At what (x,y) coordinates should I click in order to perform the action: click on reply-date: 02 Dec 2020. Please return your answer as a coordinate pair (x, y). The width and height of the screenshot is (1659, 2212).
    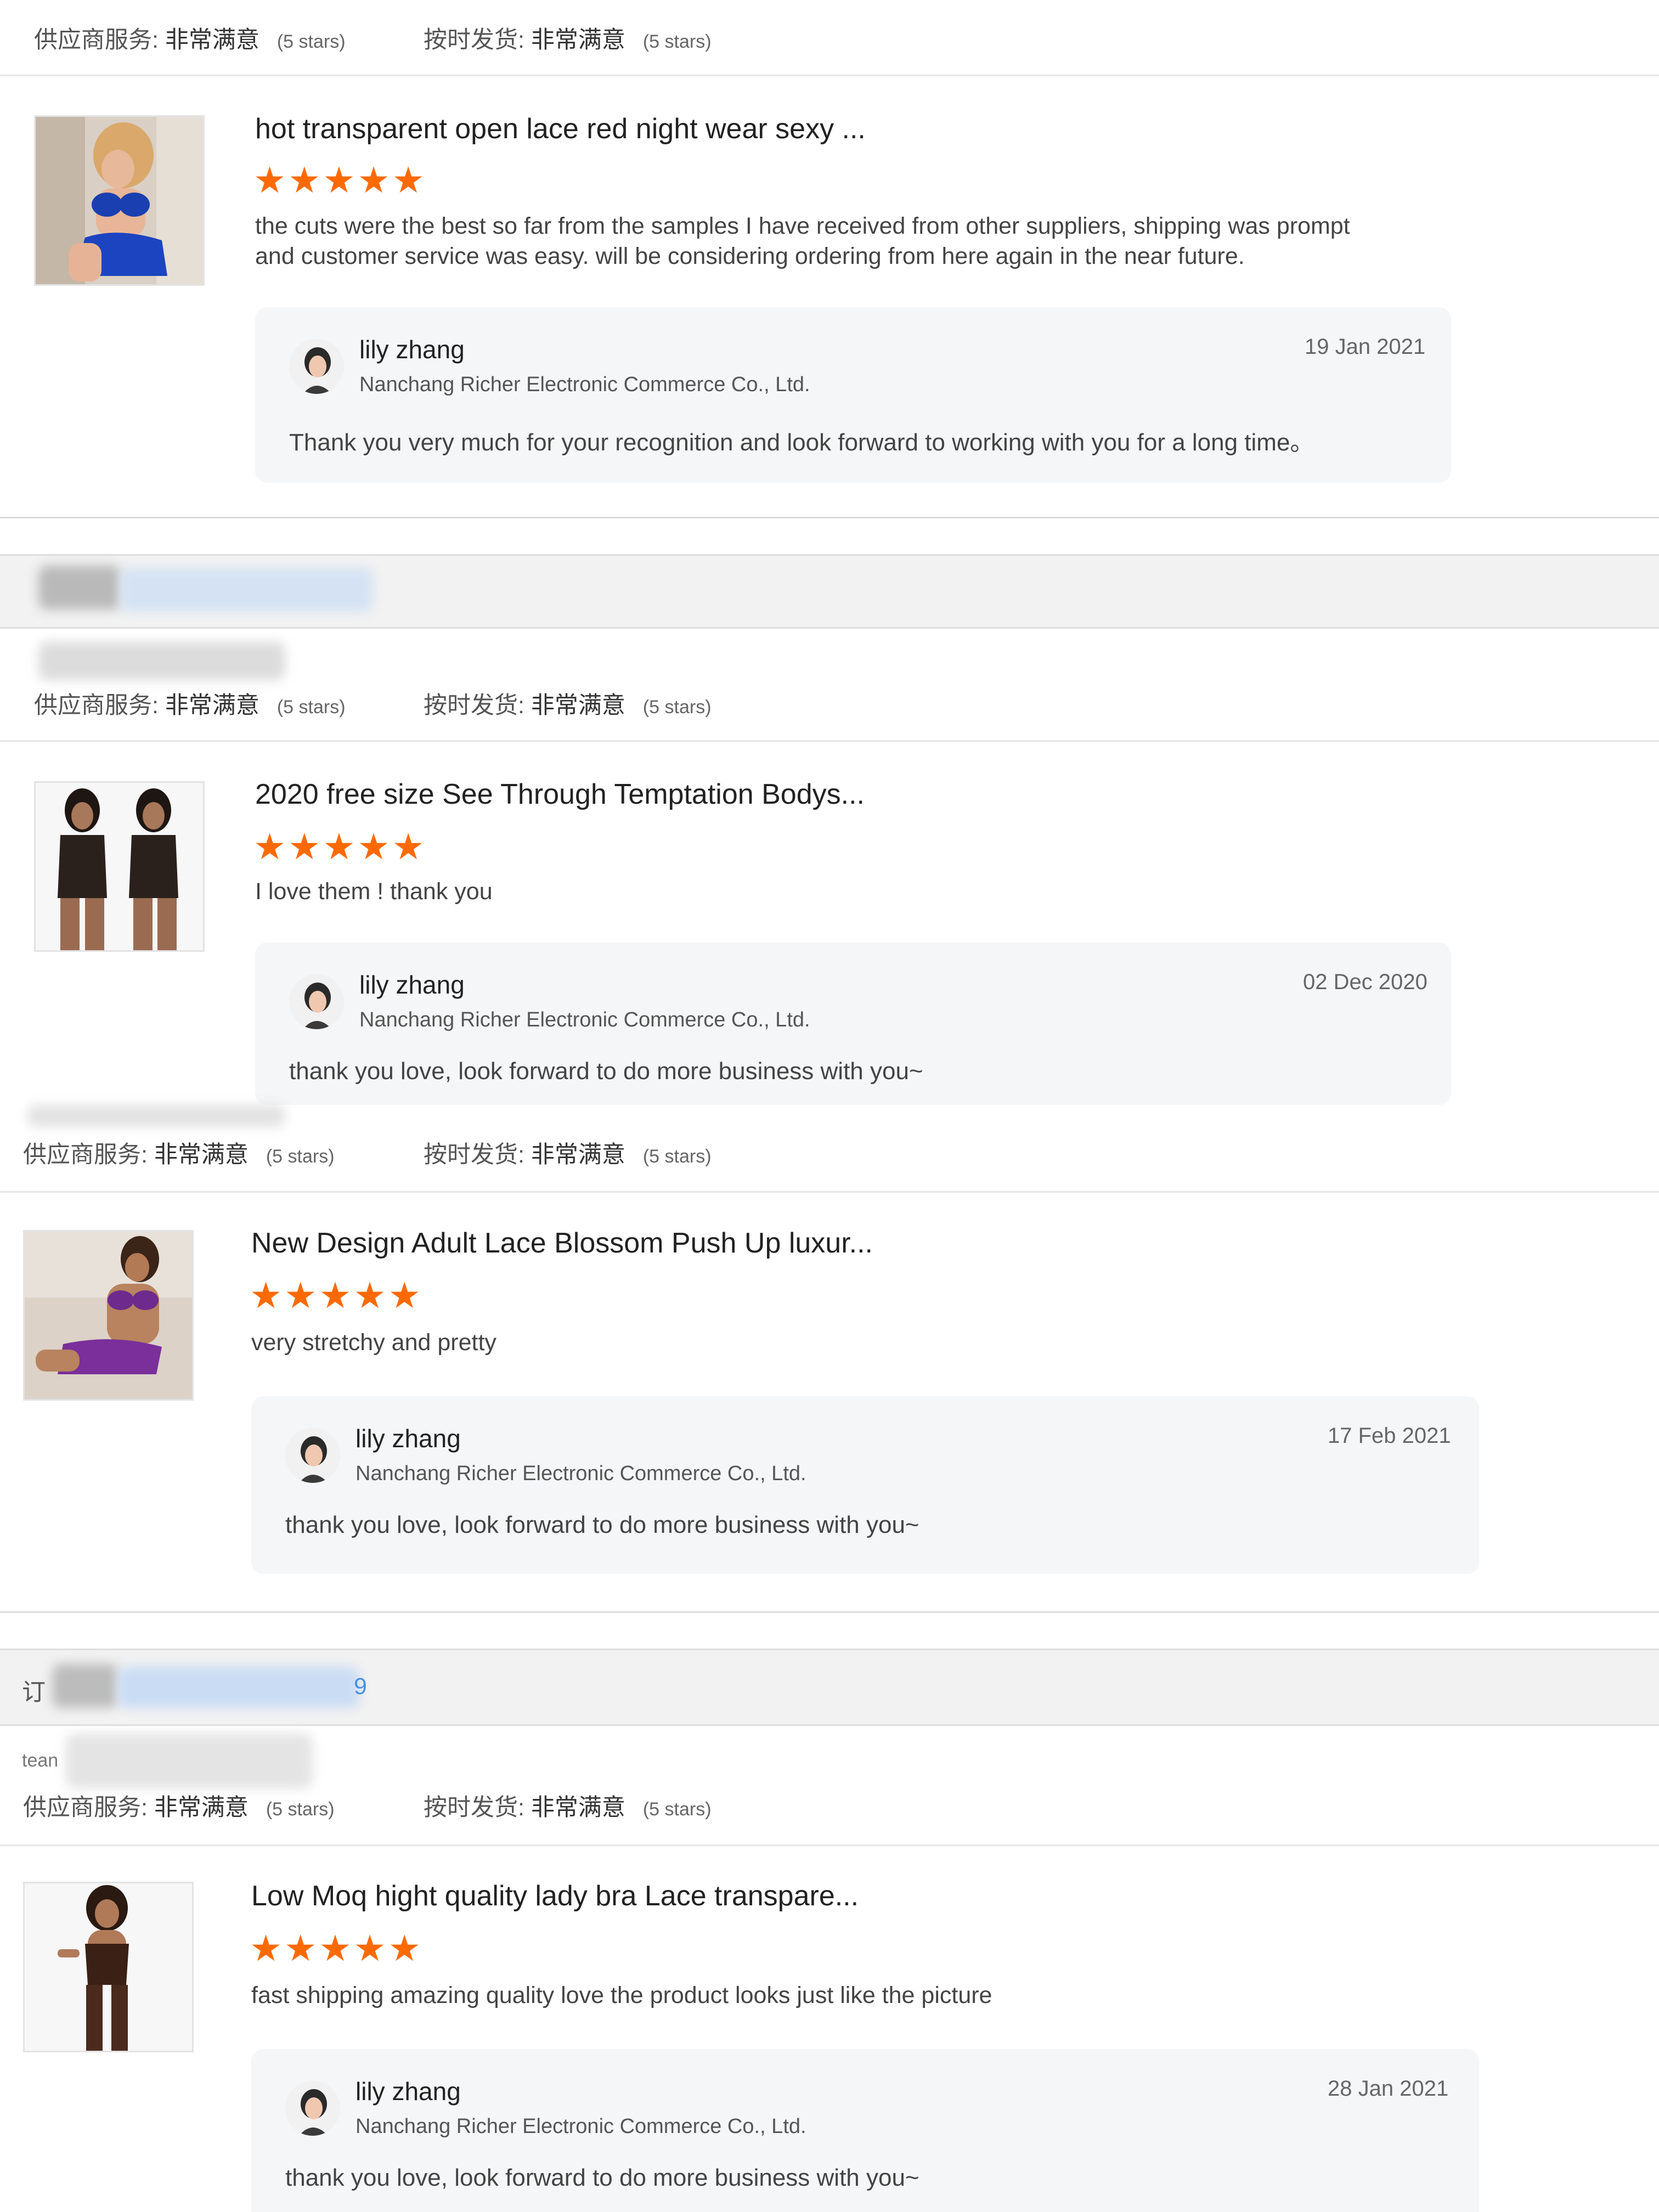
    Looking at the image, I should click on (1365, 982).